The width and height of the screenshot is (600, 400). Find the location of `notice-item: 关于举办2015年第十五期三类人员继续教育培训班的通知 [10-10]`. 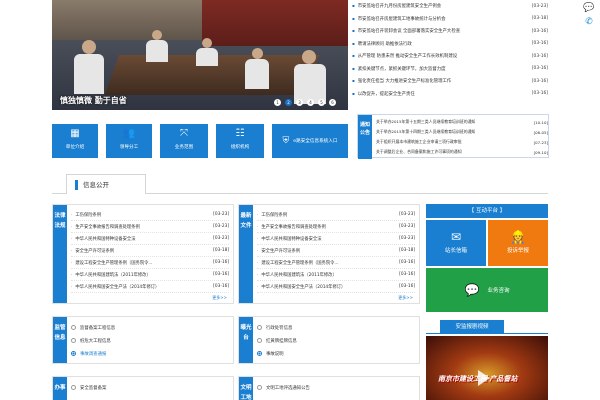

notice-item: 关于举办2015年第十五期三类人员继续教育培训班的通知 [10-10] is located at coordinates (462, 122).